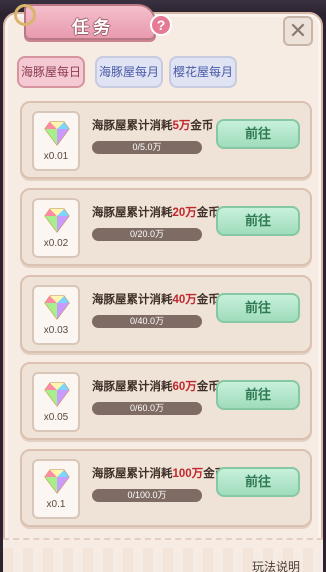 This screenshot has width=326, height=572. Describe the element at coordinates (51, 72) in the screenshot. I see `tab-dolphin-daily: 海豚屋每日` at that location.